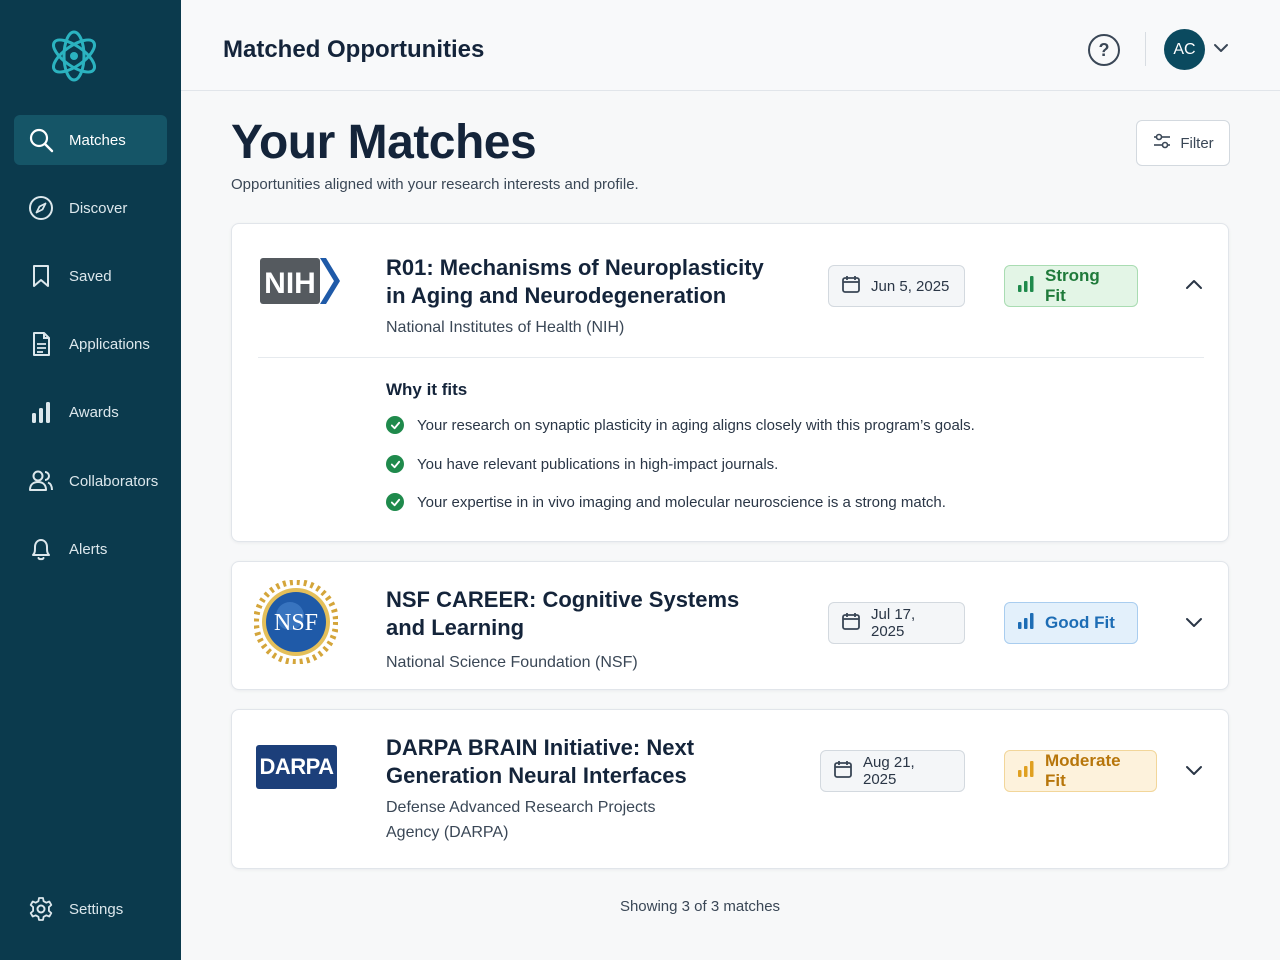  What do you see at coordinates (41, 140) in the screenshot?
I see `search-icon` at bounding box center [41, 140].